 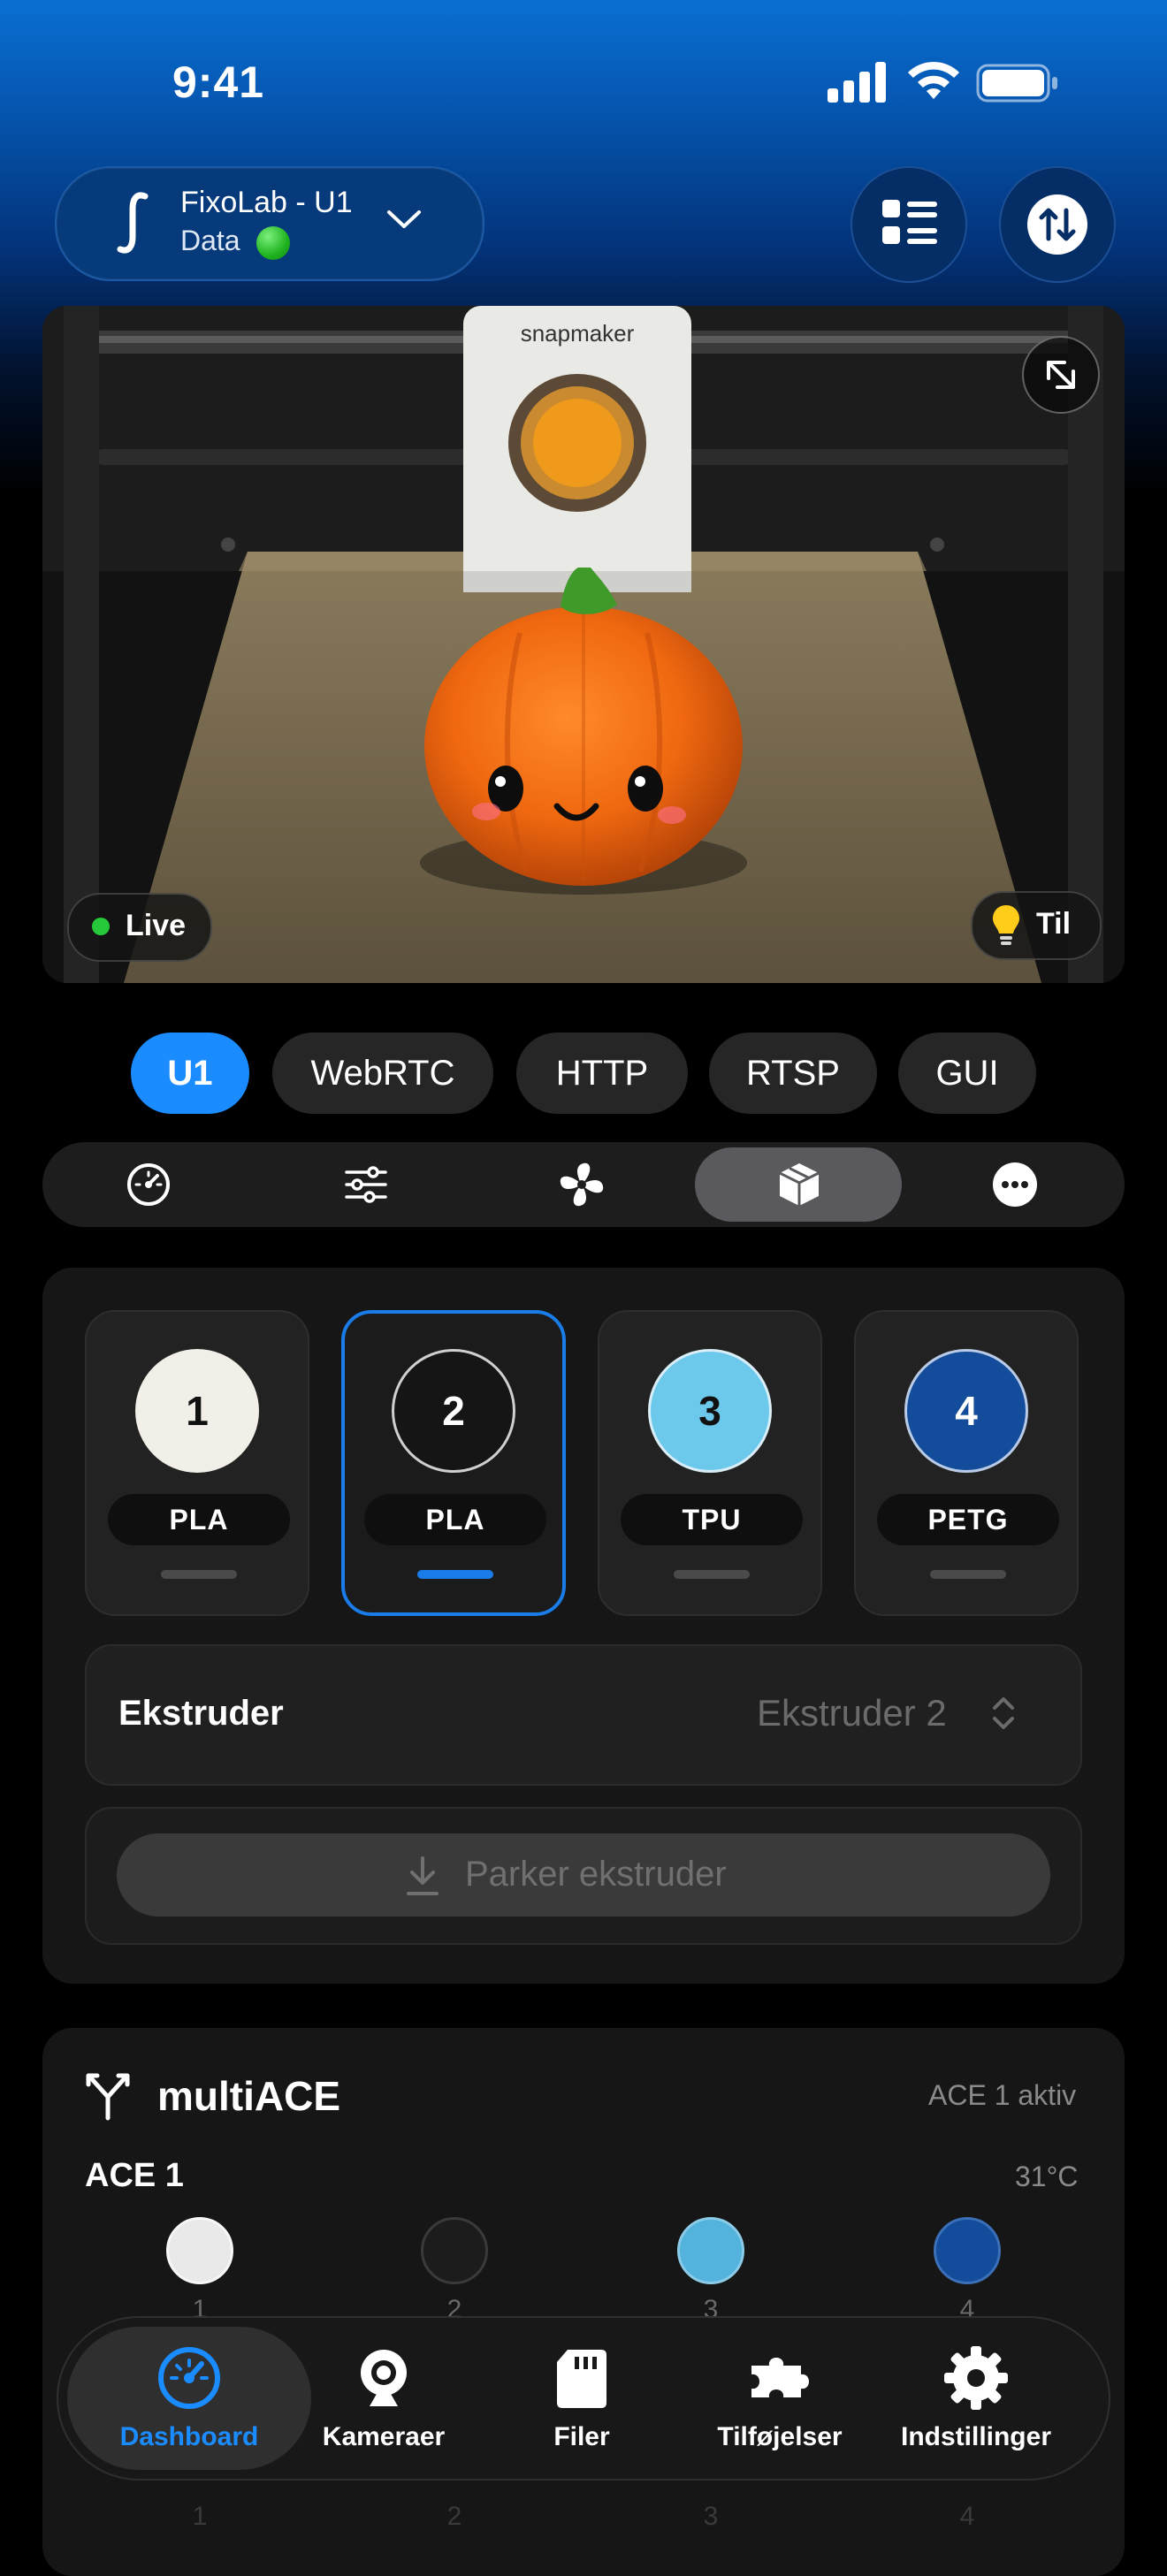 I want to click on extruder-slot-3: 3 TPU, so click(x=710, y=1463).